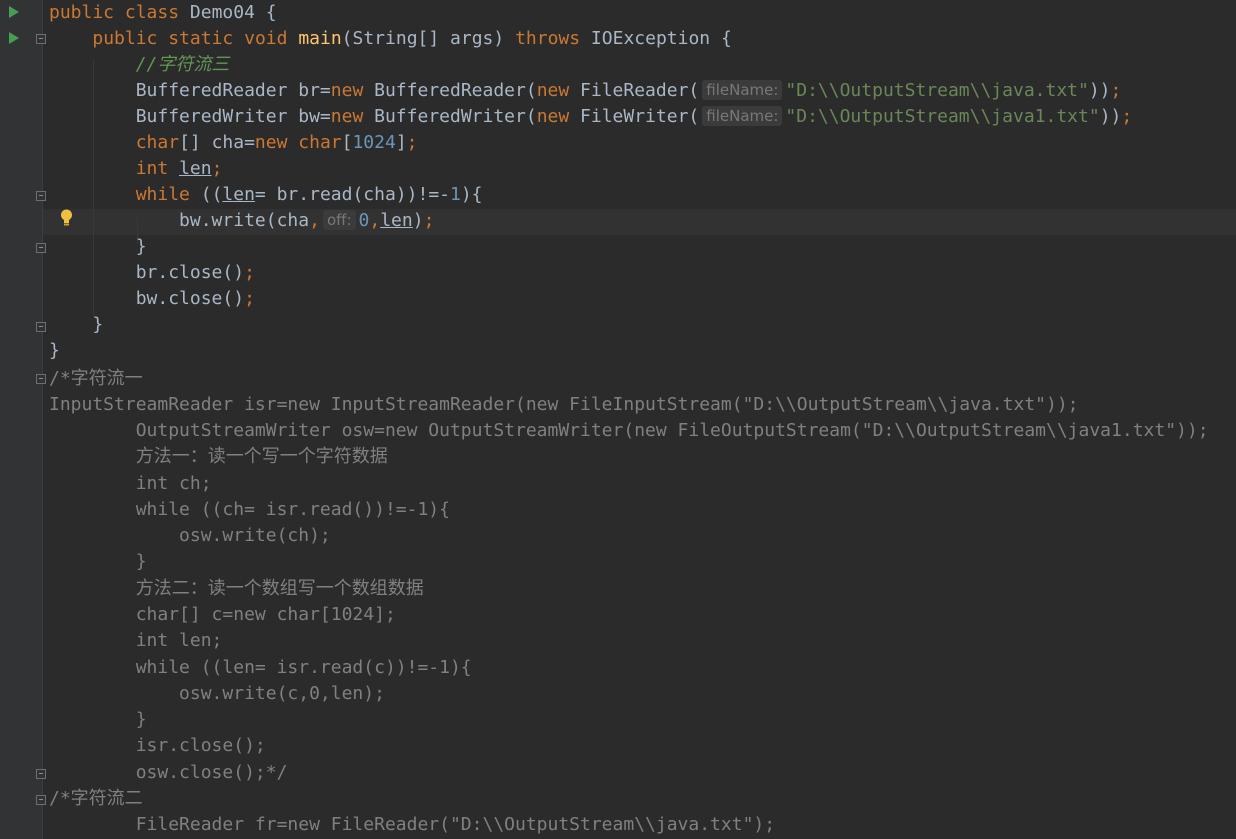  Describe the element at coordinates (428, 38) in the screenshot. I see `params: (String[] args)` at that location.